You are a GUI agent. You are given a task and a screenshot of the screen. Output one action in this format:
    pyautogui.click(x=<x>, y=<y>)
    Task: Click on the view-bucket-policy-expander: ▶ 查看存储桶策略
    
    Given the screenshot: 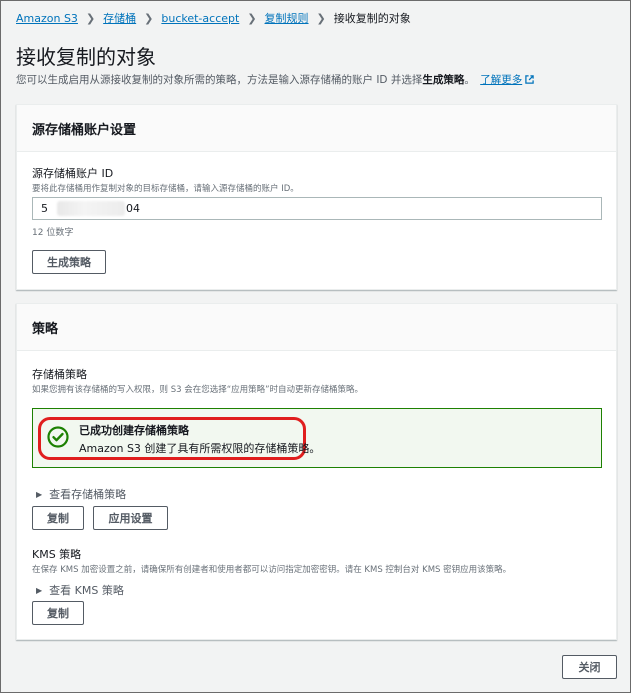 What is the action you would take?
    pyautogui.click(x=81, y=494)
    